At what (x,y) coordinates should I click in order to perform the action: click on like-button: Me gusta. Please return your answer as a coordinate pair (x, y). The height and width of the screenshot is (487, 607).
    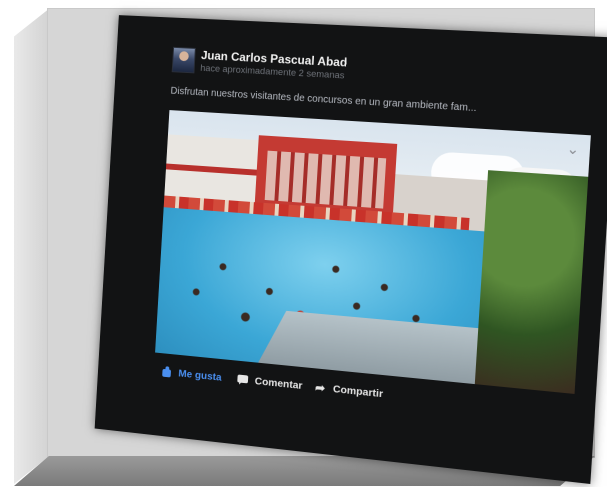
    Looking at the image, I should click on (191, 375).